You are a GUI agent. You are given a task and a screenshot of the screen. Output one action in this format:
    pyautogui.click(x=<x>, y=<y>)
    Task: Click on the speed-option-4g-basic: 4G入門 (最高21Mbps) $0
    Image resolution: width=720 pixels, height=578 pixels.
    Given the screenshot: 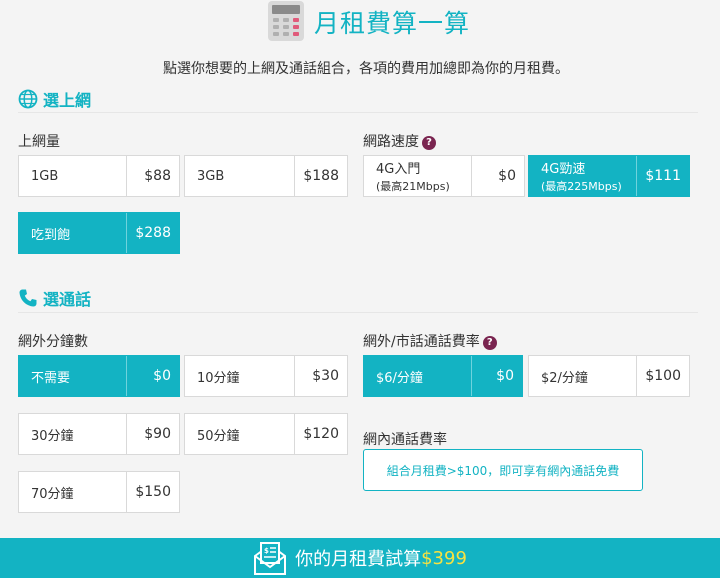 What is the action you would take?
    pyautogui.click(x=444, y=176)
    